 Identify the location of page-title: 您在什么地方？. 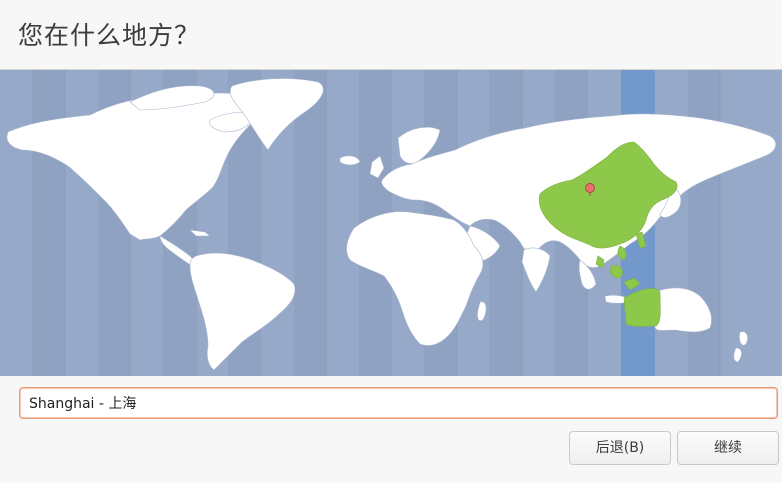
(109, 35).